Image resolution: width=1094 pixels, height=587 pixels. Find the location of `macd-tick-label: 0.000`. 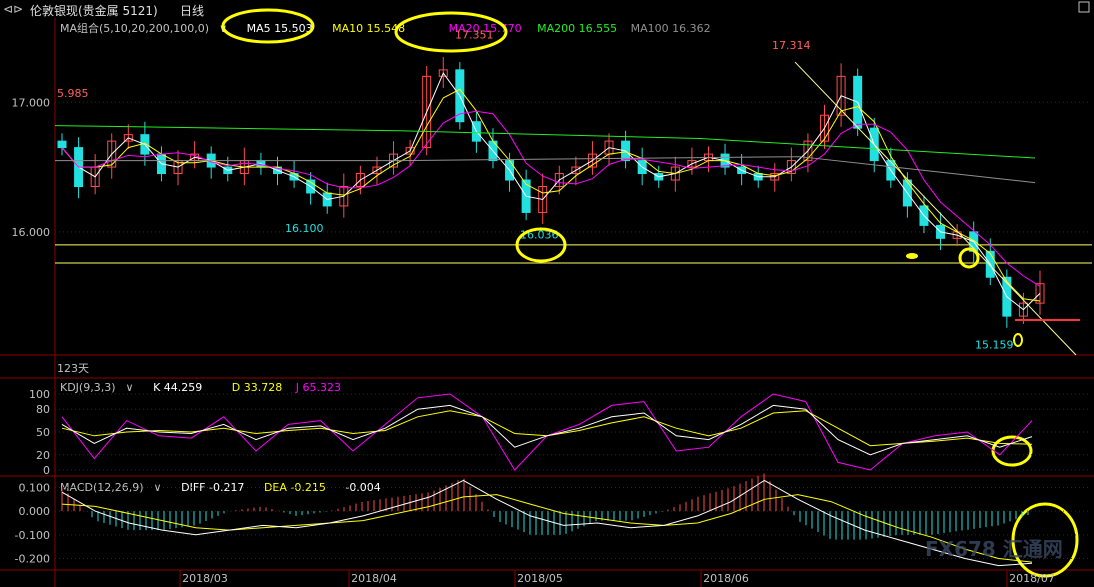

macd-tick-label: 0.000 is located at coordinates (35, 511).